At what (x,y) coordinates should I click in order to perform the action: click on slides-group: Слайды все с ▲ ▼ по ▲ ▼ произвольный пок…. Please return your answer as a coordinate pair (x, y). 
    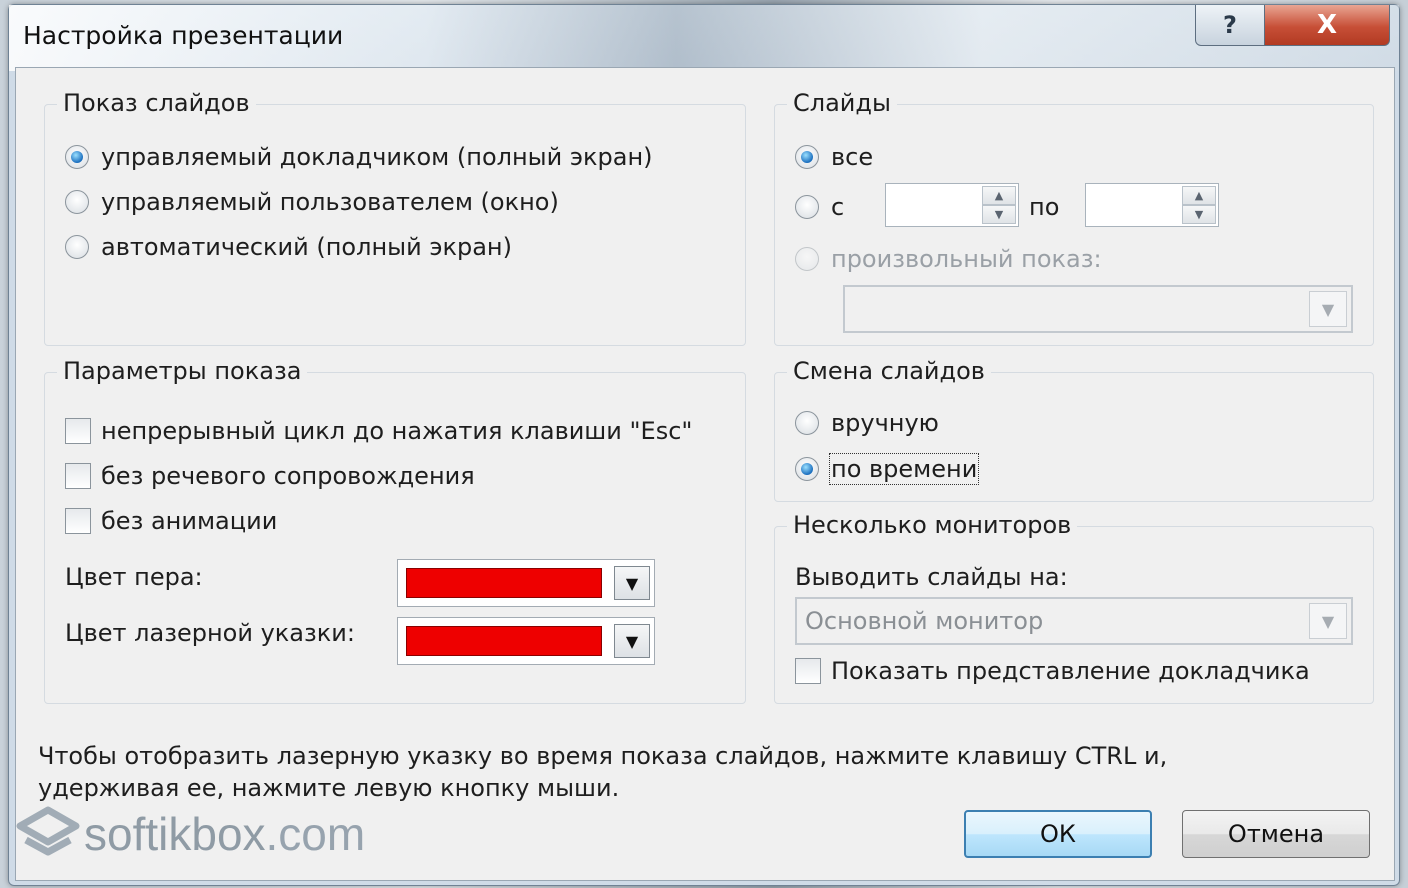
    Looking at the image, I should click on (1074, 217).